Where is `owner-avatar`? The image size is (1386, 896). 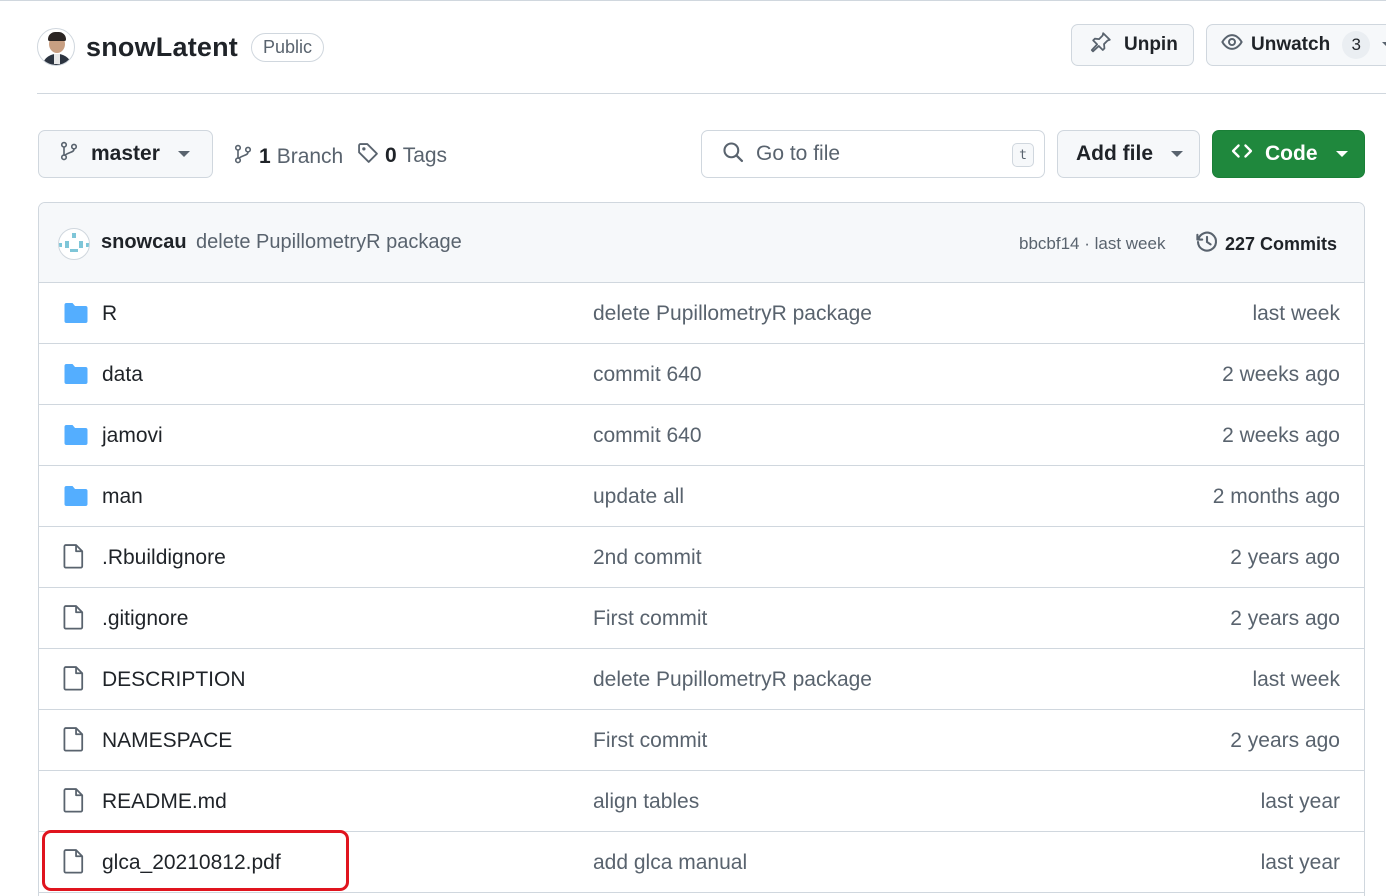
owner-avatar is located at coordinates (56, 47).